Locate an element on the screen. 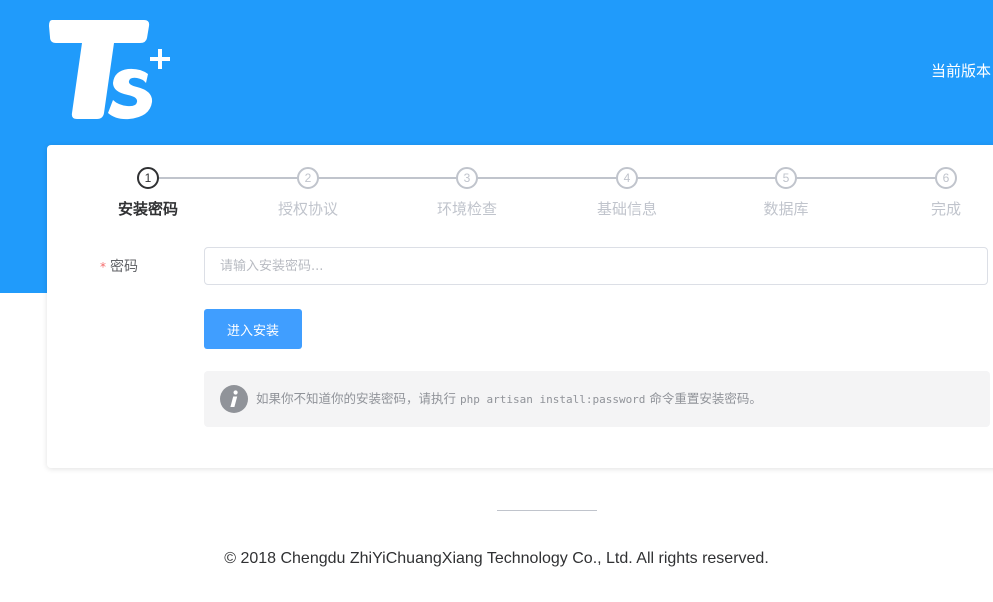 This screenshot has height=602, width=993. step-number: 3 is located at coordinates (467, 178).